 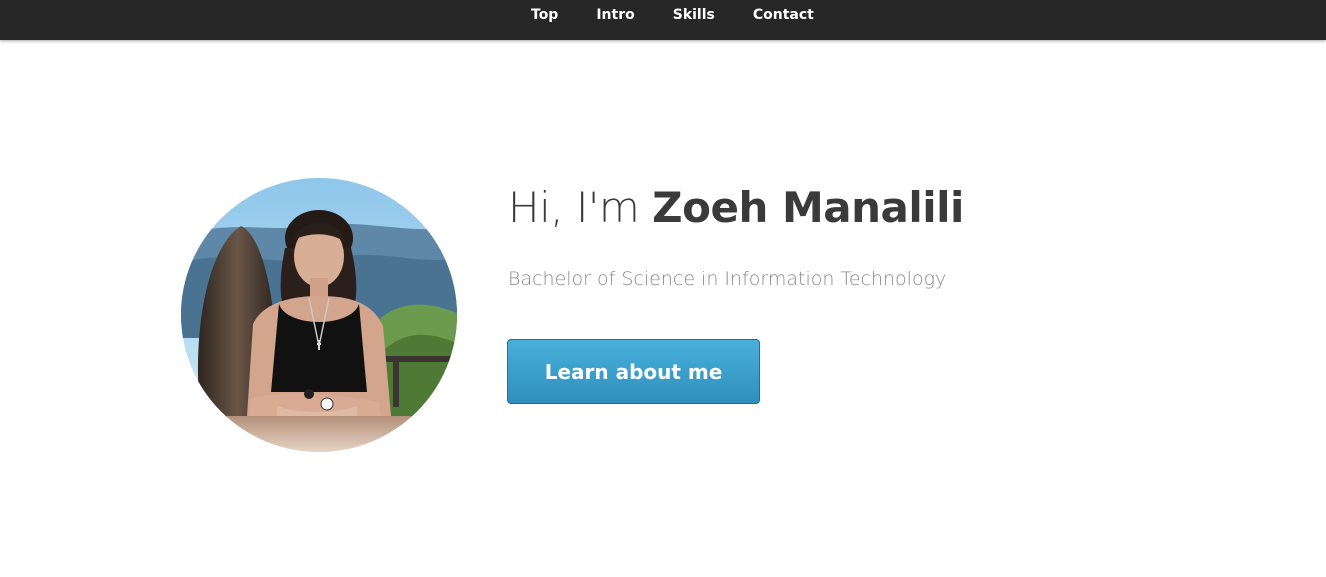 What do you see at coordinates (544, 15) in the screenshot?
I see `nav-item-top: Top` at bounding box center [544, 15].